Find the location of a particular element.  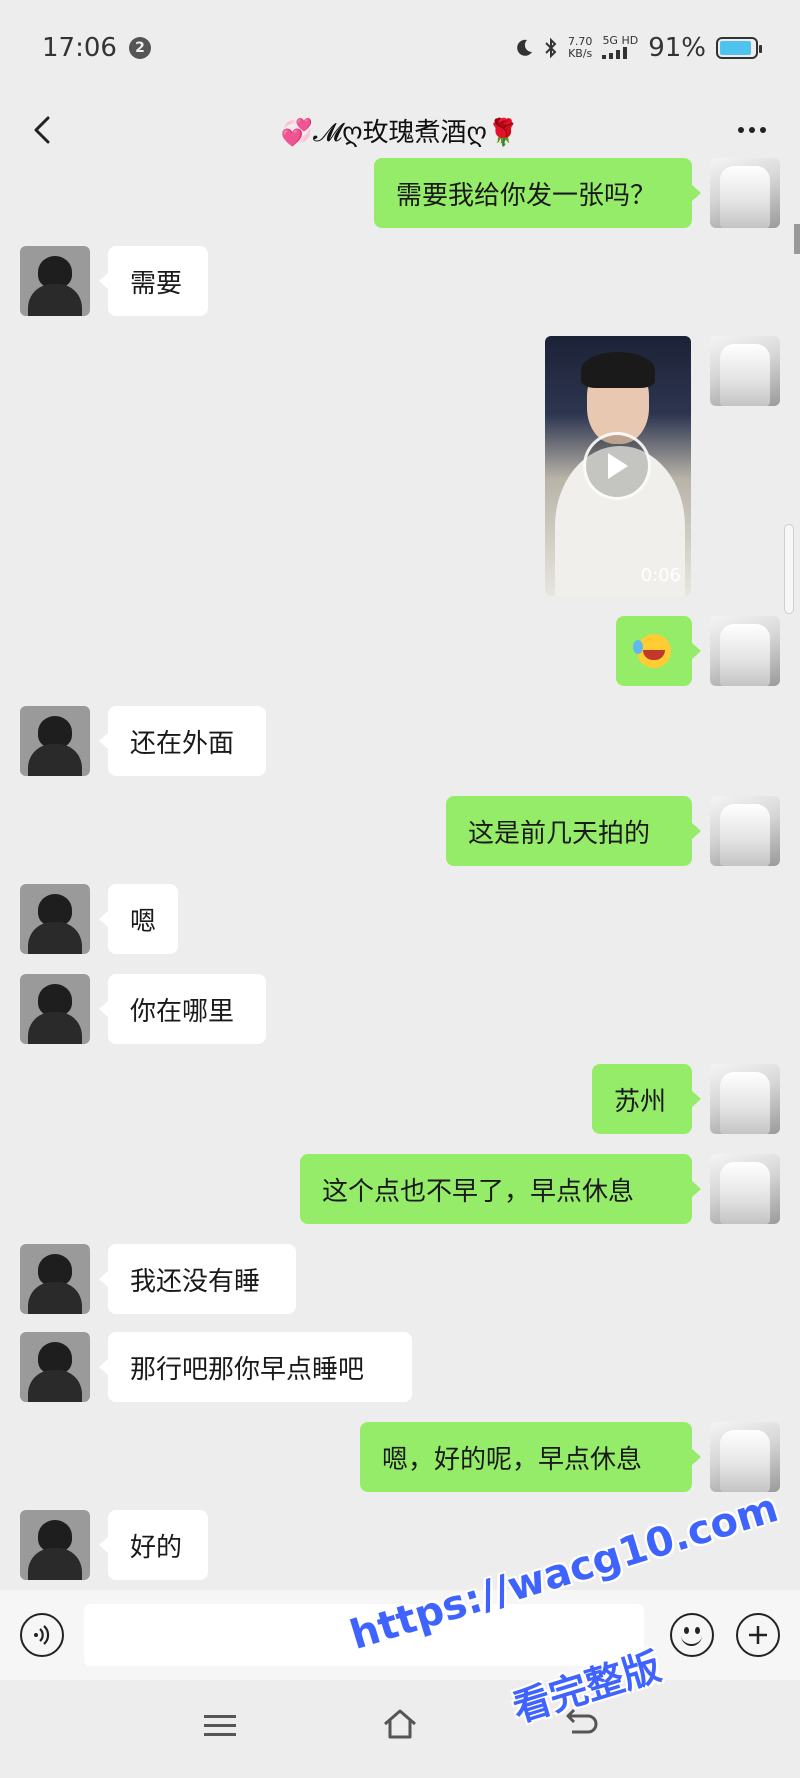

status-time: 17:06 is located at coordinates (79, 48).